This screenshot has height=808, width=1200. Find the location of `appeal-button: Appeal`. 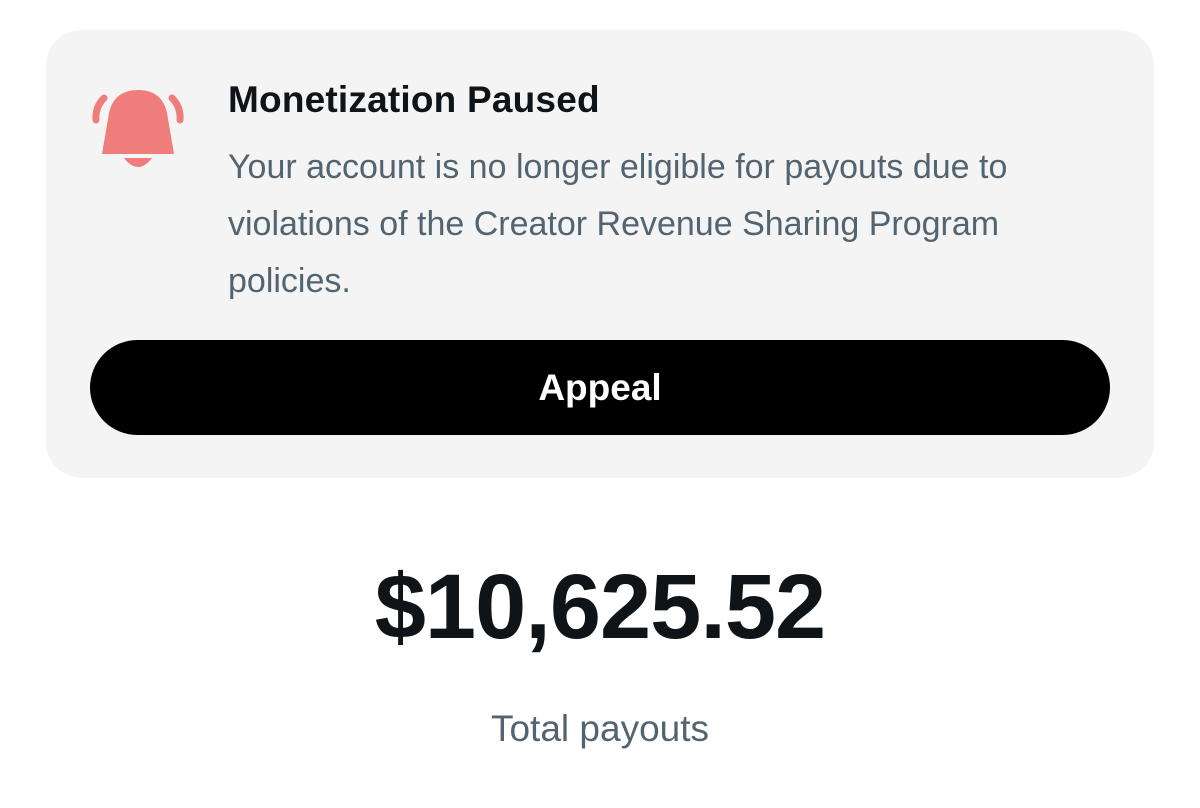

appeal-button: Appeal is located at coordinates (600, 387).